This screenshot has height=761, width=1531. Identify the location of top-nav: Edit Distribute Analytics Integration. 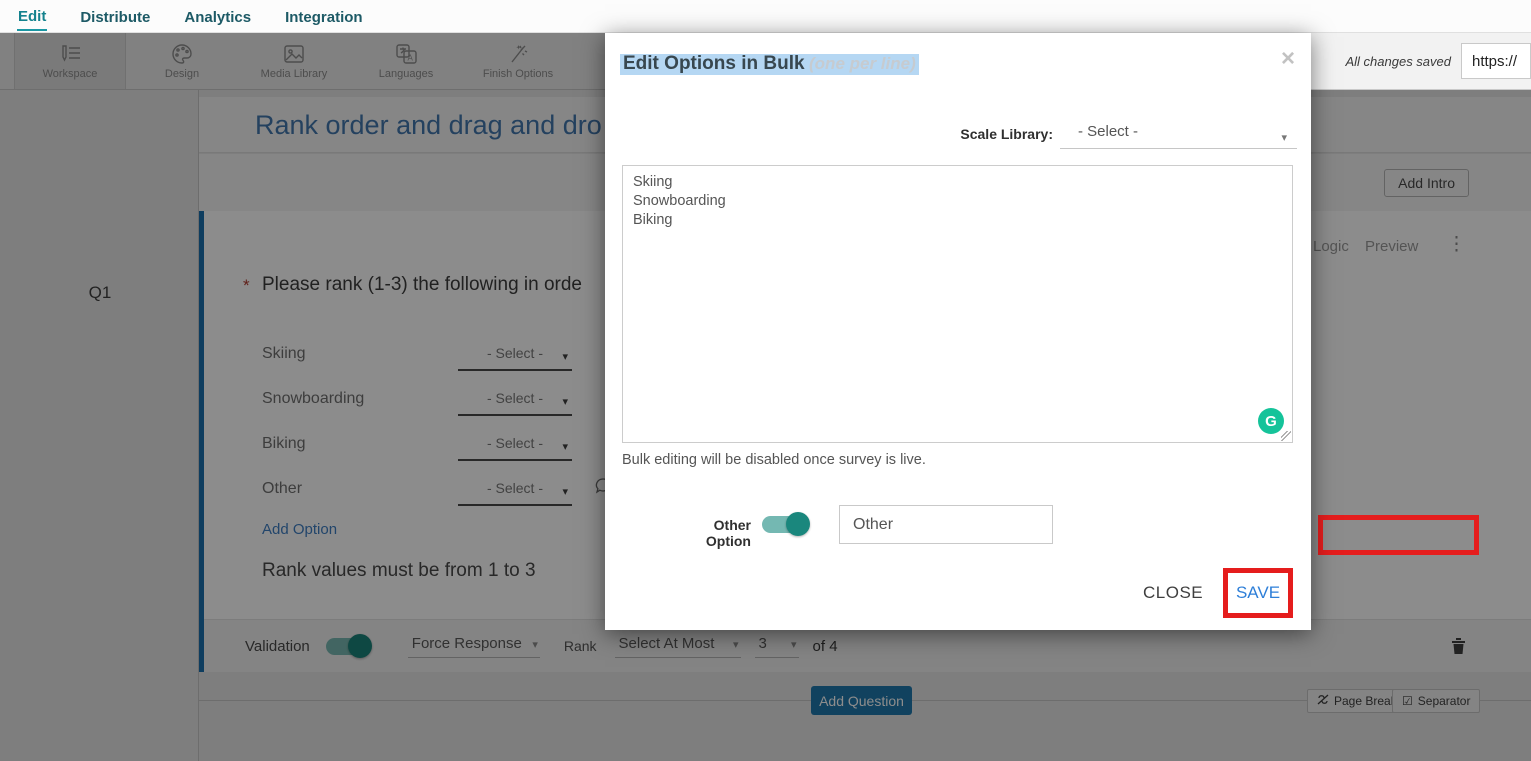
(765, 16).